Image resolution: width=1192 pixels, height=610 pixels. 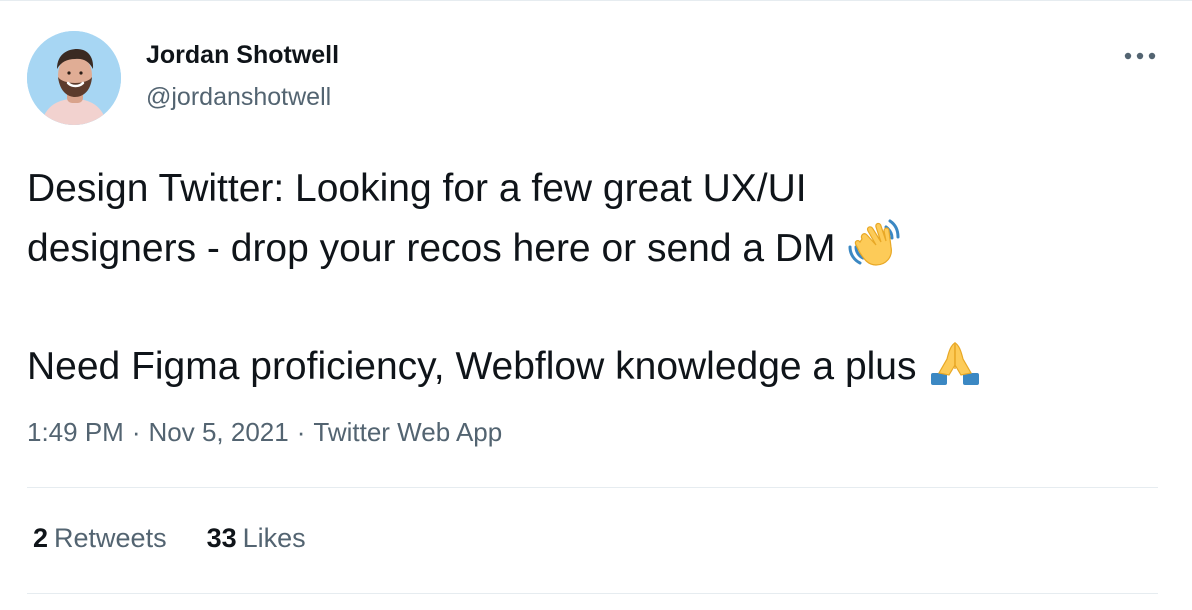 What do you see at coordinates (219, 432) in the screenshot?
I see `tweet-timestamp-date: Nov 5, 2021` at bounding box center [219, 432].